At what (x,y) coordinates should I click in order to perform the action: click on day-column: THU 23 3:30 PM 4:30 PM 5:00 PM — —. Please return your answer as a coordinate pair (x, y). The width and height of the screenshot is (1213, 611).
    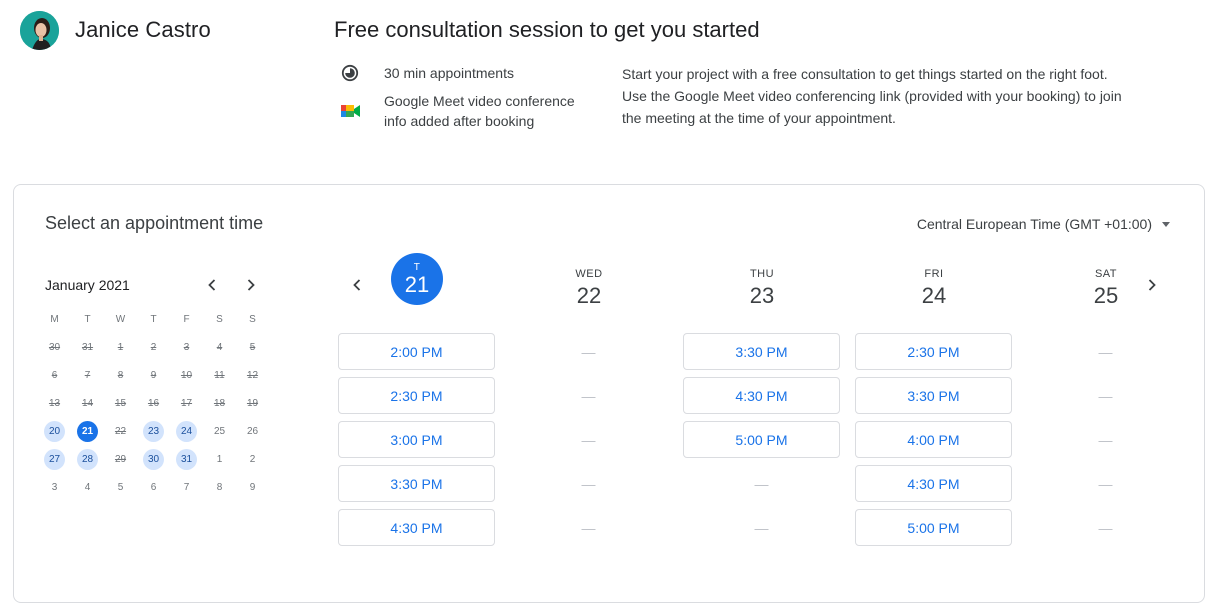
    Looking at the image, I should click on (762, 398).